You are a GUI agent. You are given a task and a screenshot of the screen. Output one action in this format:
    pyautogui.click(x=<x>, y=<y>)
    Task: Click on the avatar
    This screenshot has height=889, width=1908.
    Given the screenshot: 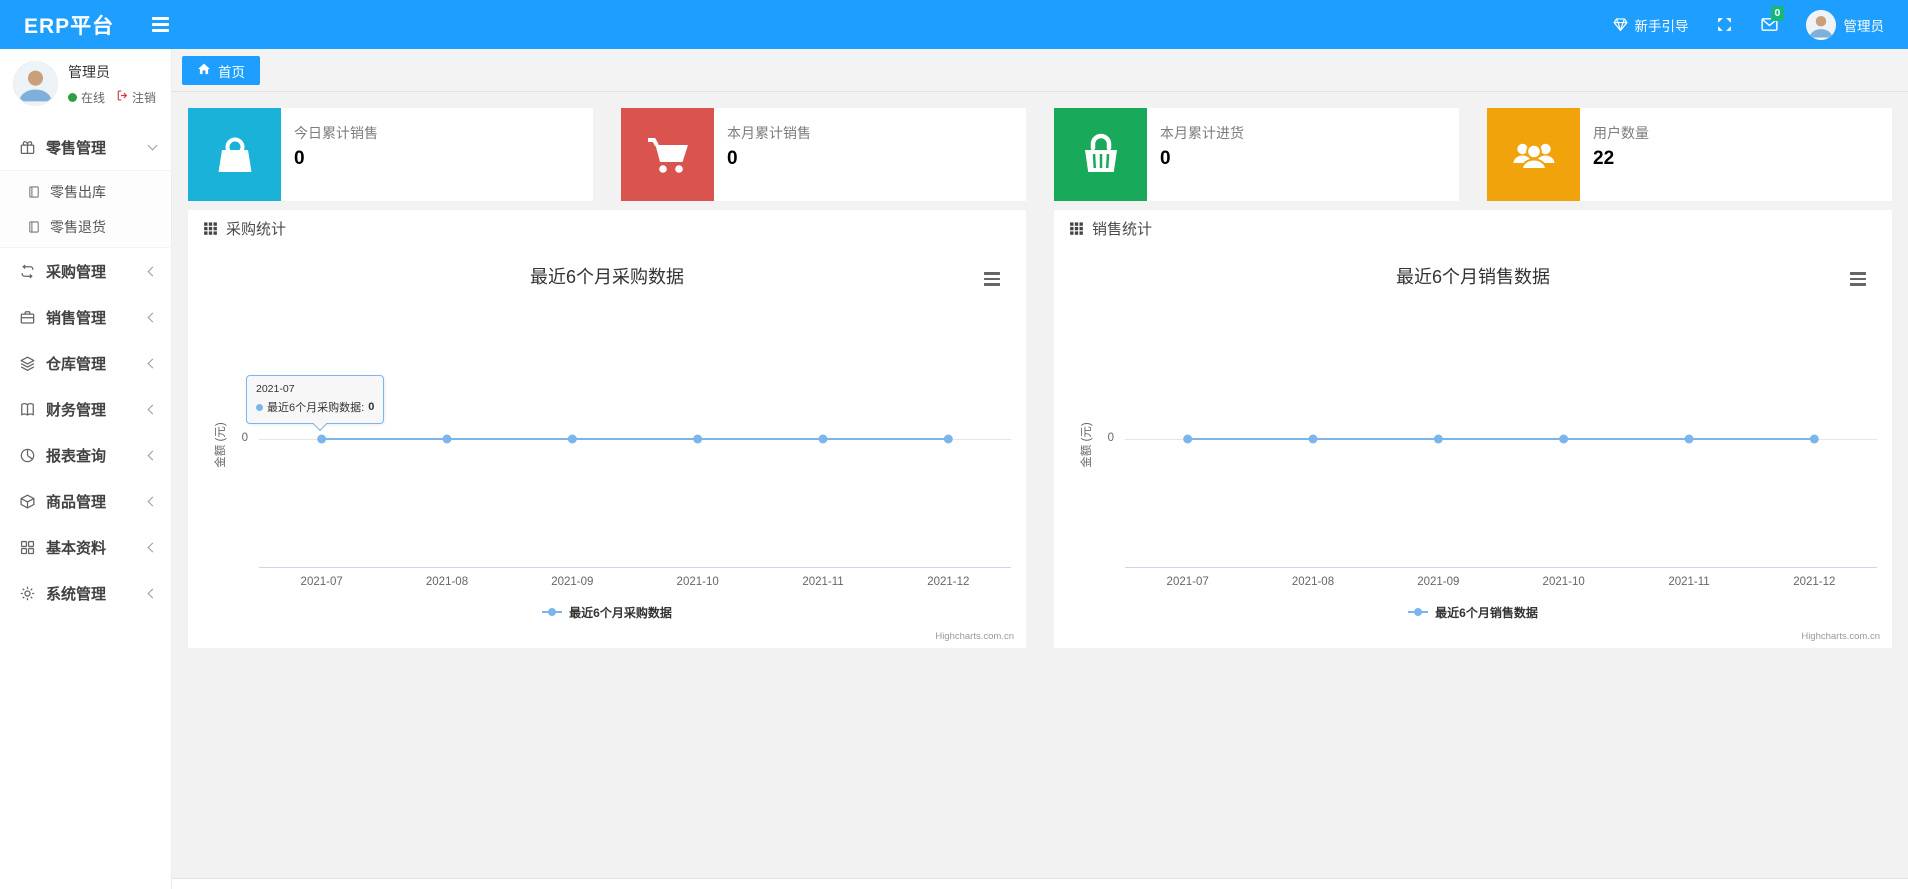 What is the action you would take?
    pyautogui.click(x=1820, y=24)
    